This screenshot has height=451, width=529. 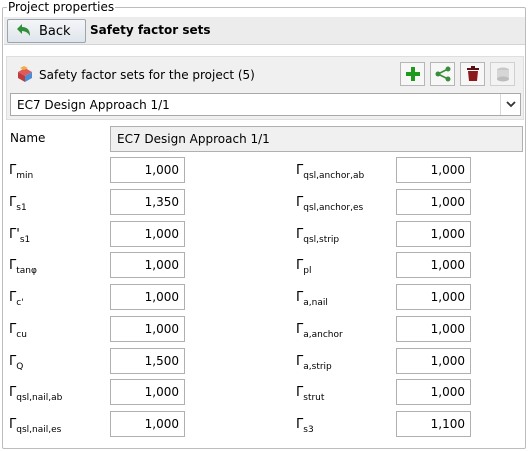 I want to click on param-subscript: qsl,strip, so click(x=321, y=240).